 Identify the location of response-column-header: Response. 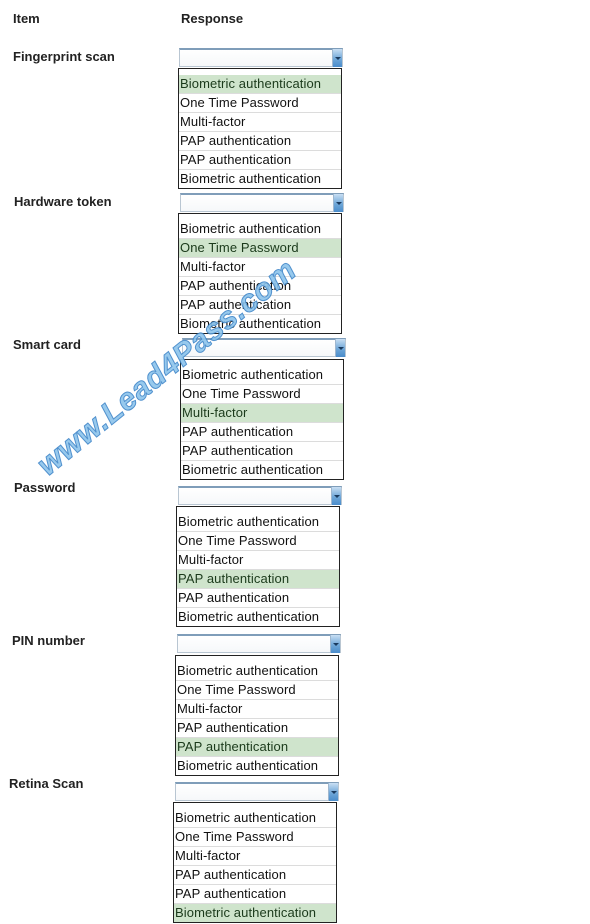
(212, 18).